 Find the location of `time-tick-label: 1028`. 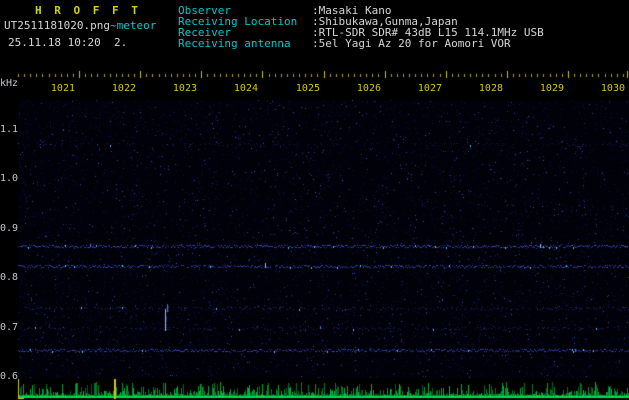

time-tick-label: 1028 is located at coordinates (490, 88).